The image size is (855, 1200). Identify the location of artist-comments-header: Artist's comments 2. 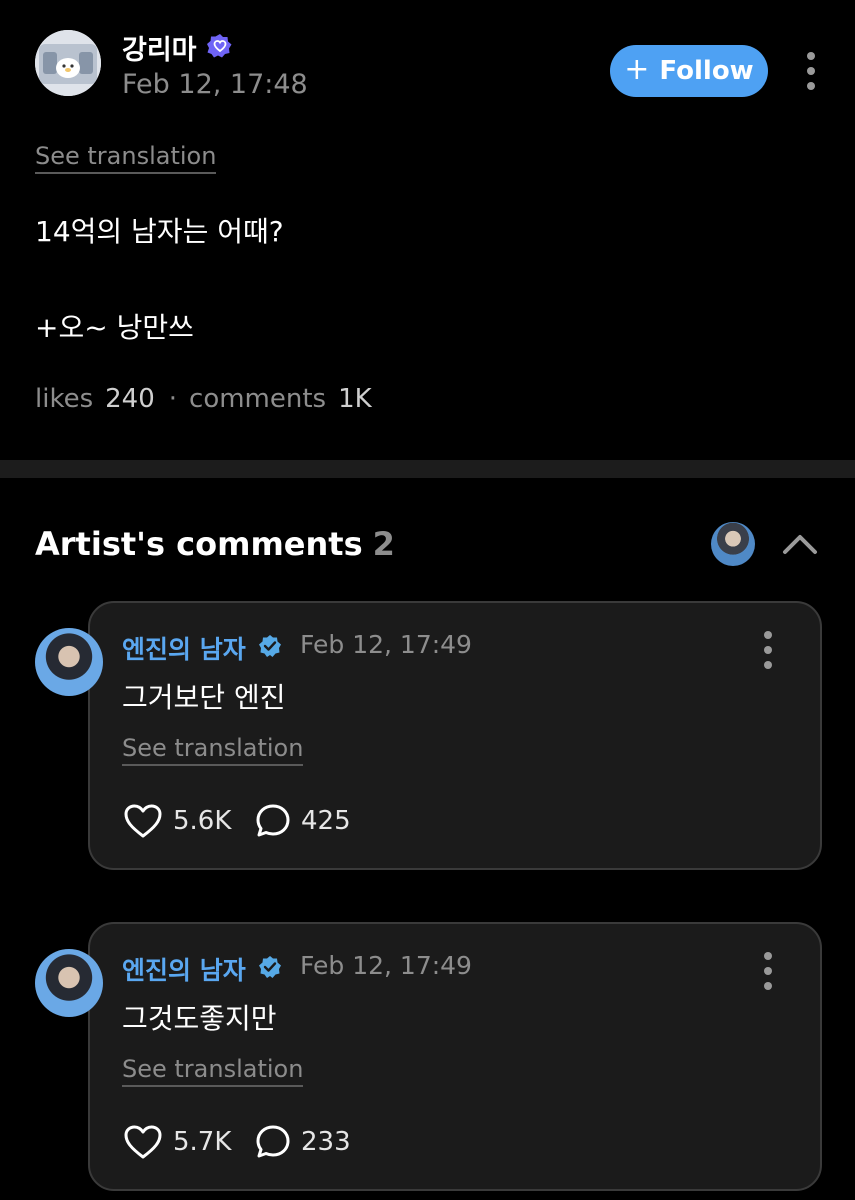
(215, 544).